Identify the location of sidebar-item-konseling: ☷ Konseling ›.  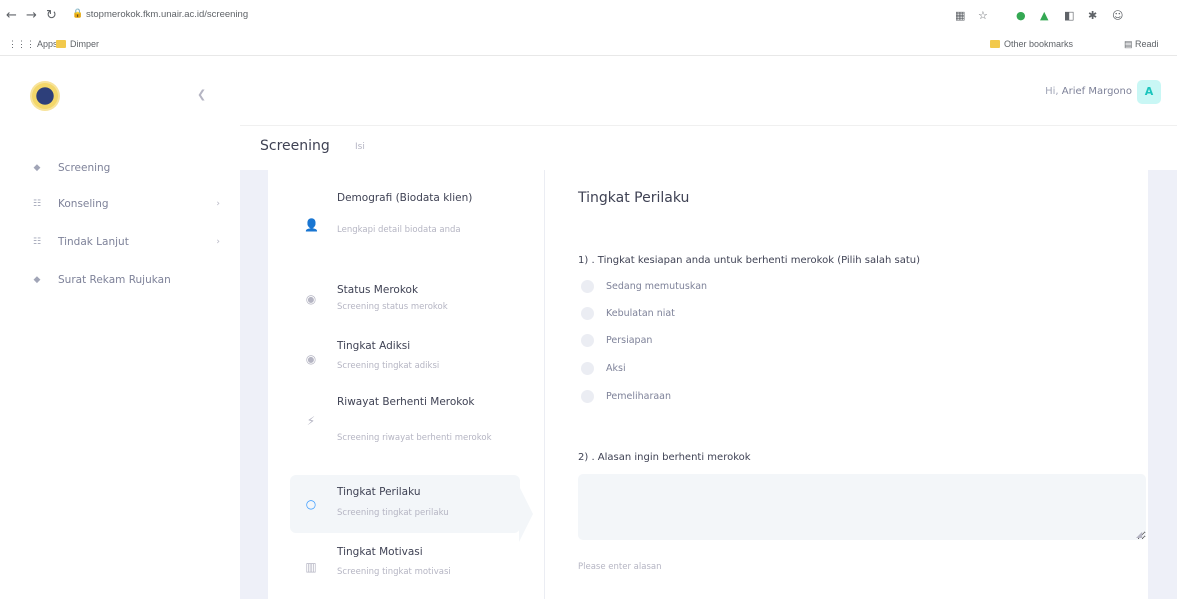
(125, 204).